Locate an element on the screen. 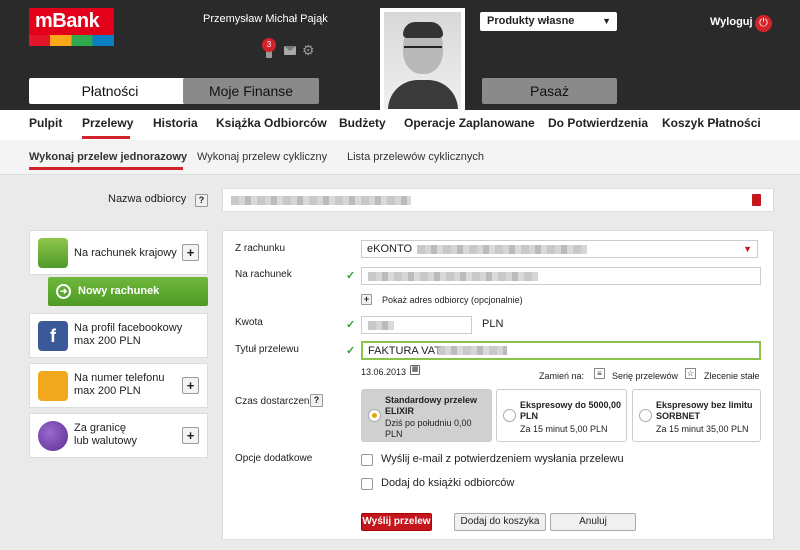  change-to-label: Zamień na: is located at coordinates (562, 376).